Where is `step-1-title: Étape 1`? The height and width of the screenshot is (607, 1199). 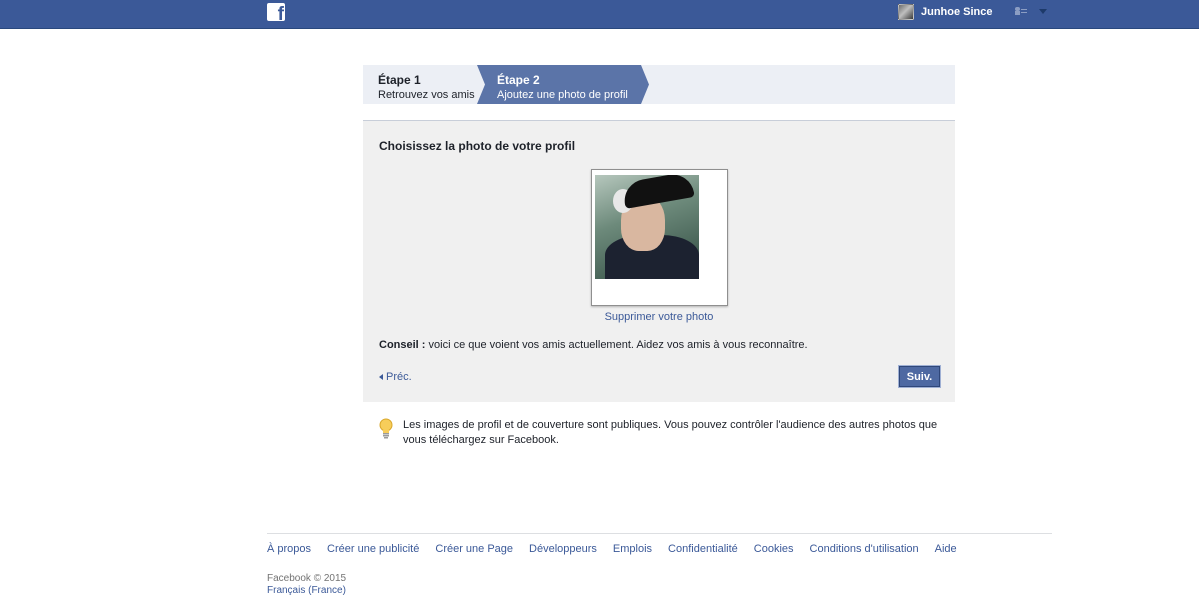
step-1-title: Étape 1 is located at coordinates (399, 80).